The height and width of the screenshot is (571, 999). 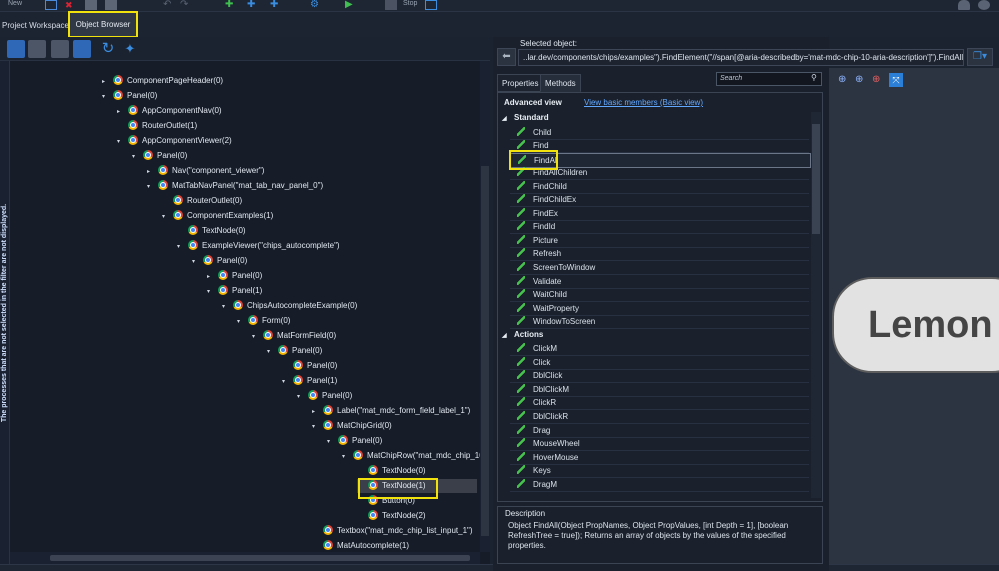 What do you see at coordinates (162, 81) in the screenshot?
I see `tree-node: ▸ ComponentPageHeader(0)` at bounding box center [162, 81].